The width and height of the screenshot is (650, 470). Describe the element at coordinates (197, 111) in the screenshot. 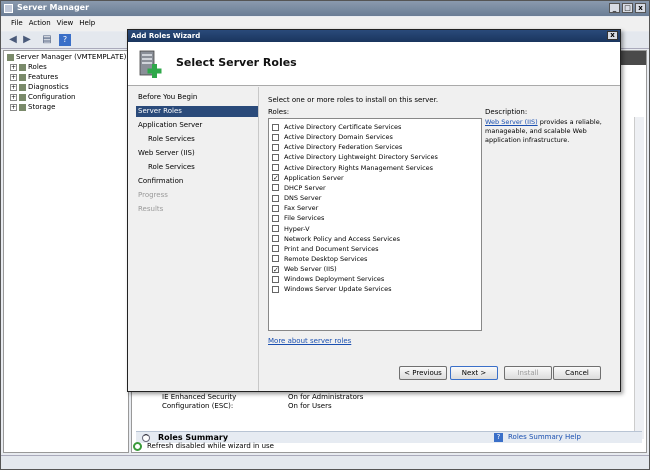

I see `wizard-step-server-roles: Server Roles` at that location.